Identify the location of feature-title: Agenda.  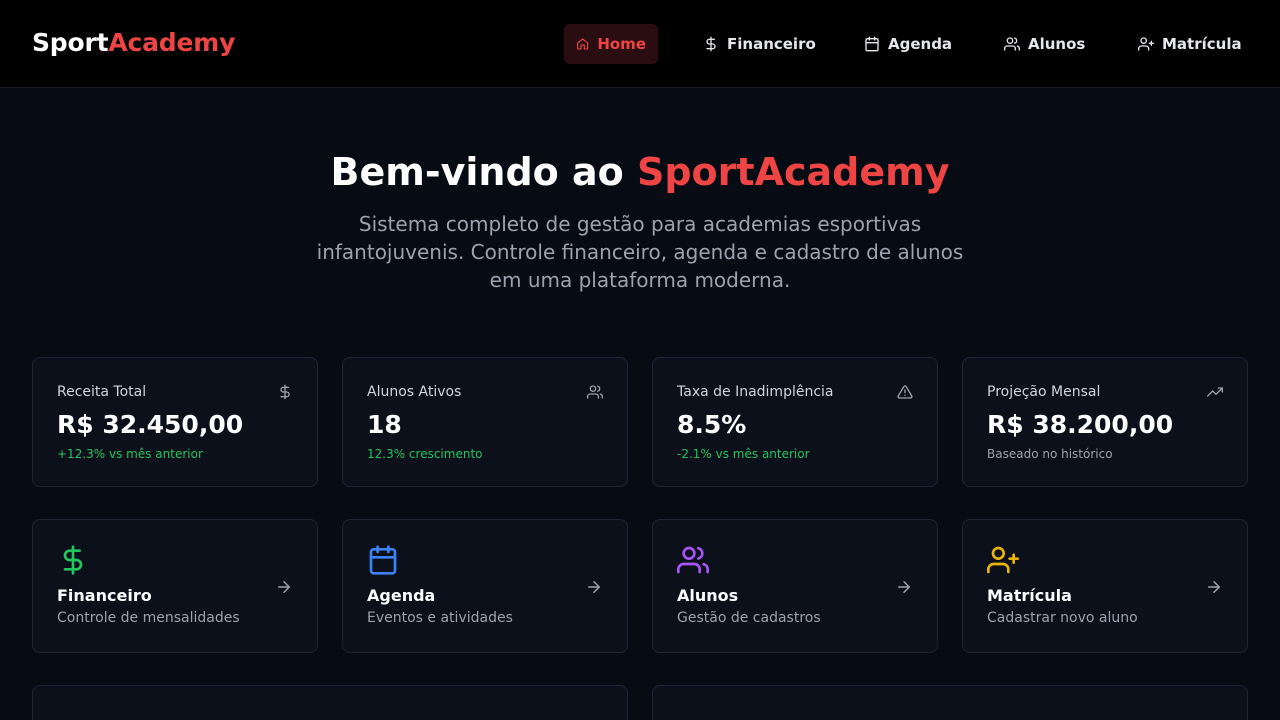
(401, 595).